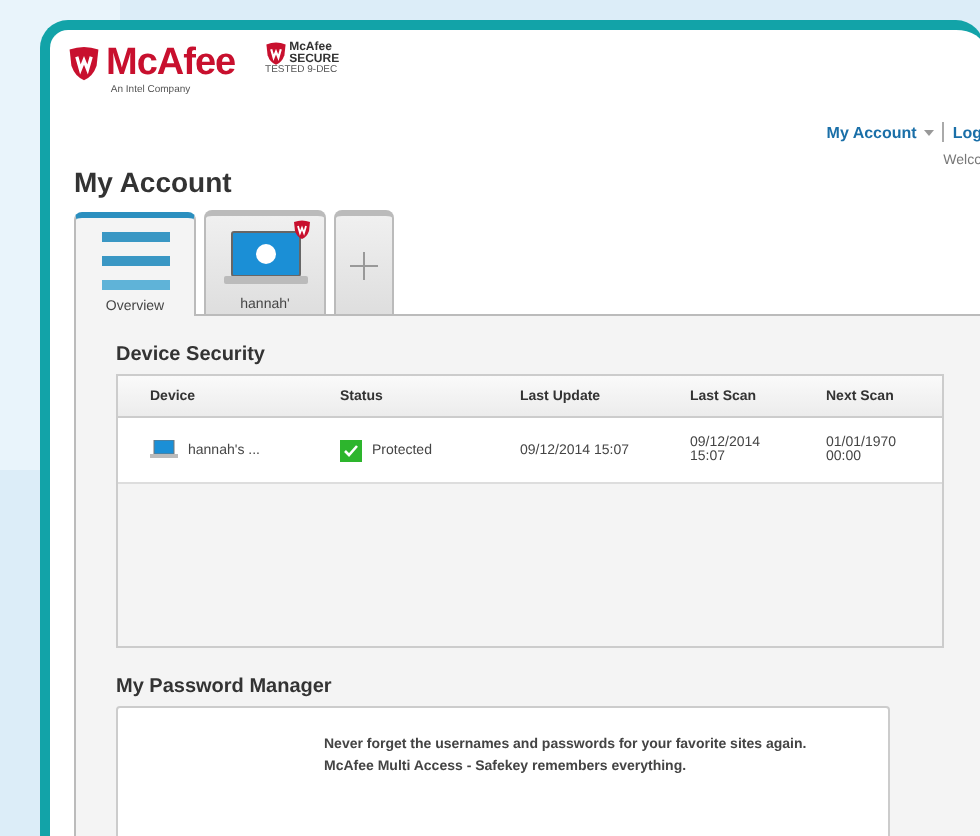 This screenshot has width=980, height=836. What do you see at coordinates (364, 266) in the screenshot?
I see `plus-icon` at bounding box center [364, 266].